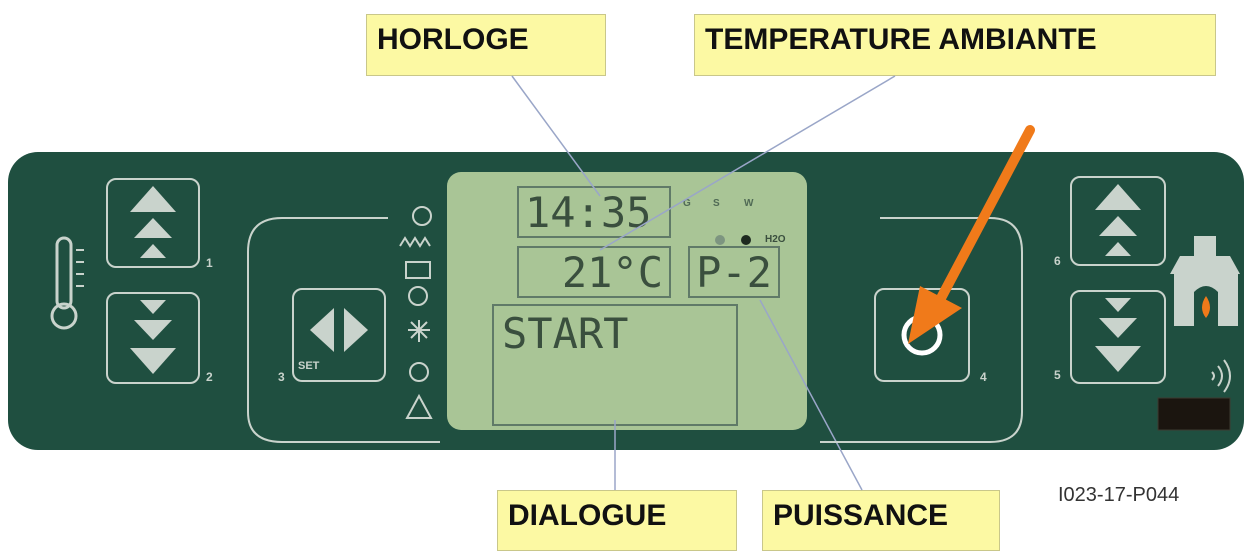 The width and height of the screenshot is (1252, 551). I want to click on fuel-icon, so click(418, 270).